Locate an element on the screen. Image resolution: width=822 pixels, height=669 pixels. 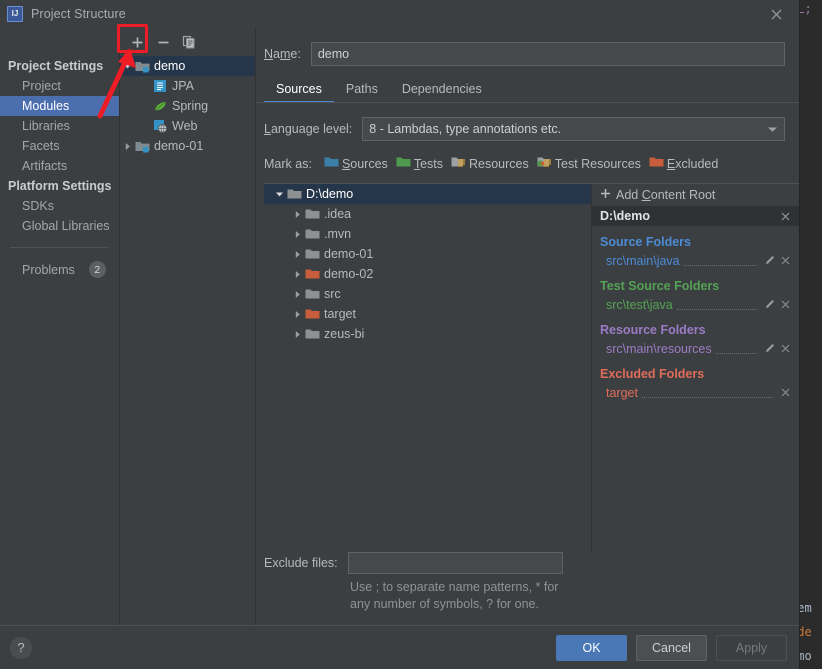
facet-row-web: Web is located at coordinates (187, 126).